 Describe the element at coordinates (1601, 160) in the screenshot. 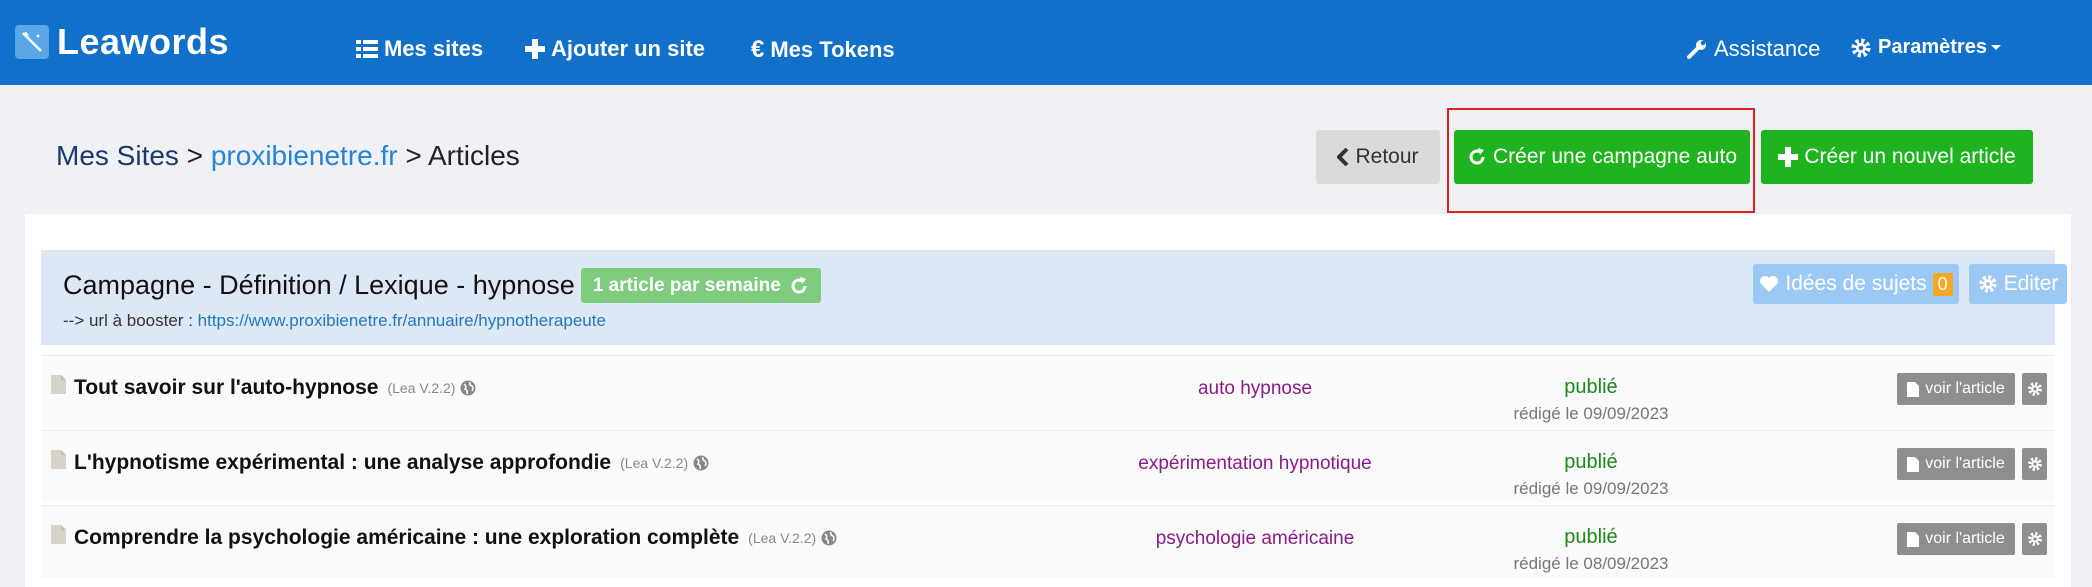

I see `highlight-box` at that location.